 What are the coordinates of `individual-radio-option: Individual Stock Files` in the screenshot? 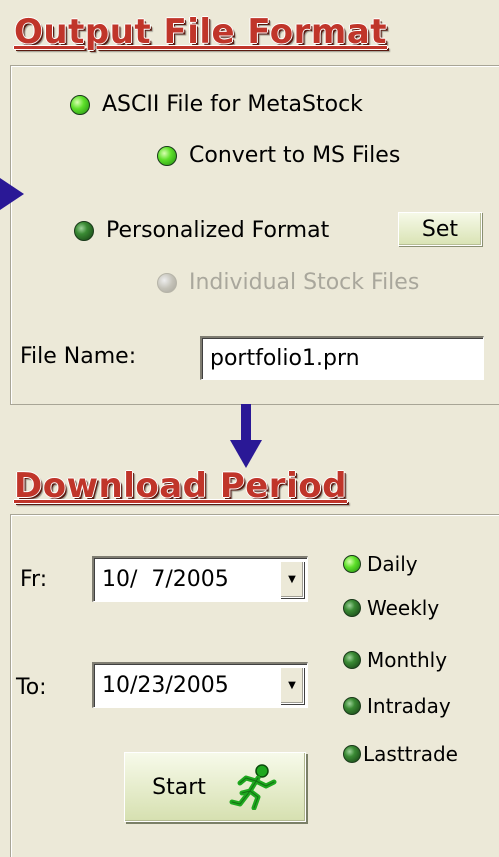 It's located at (288, 282).